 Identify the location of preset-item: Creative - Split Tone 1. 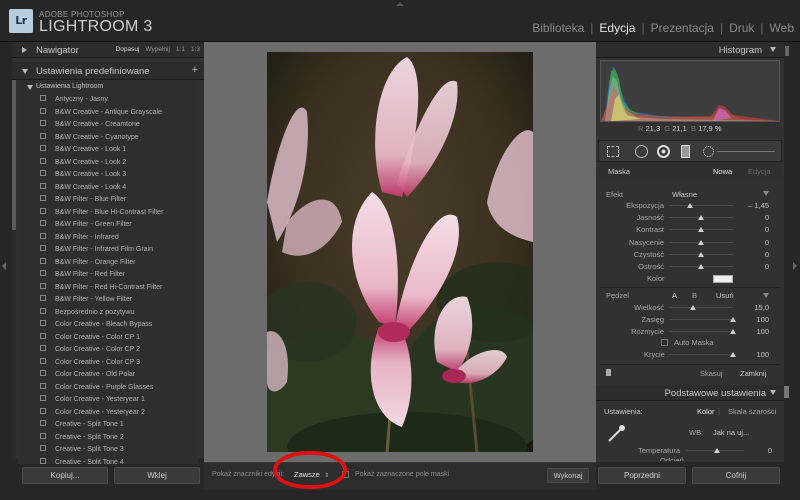
(82, 426).